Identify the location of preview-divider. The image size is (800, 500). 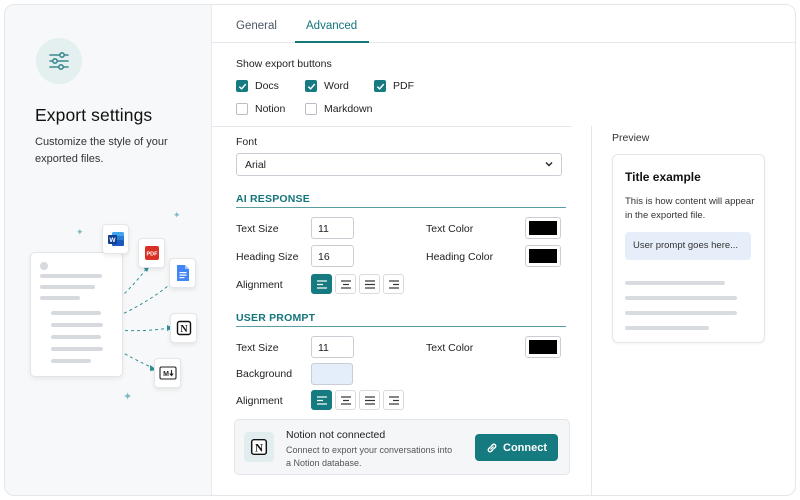
(591, 310).